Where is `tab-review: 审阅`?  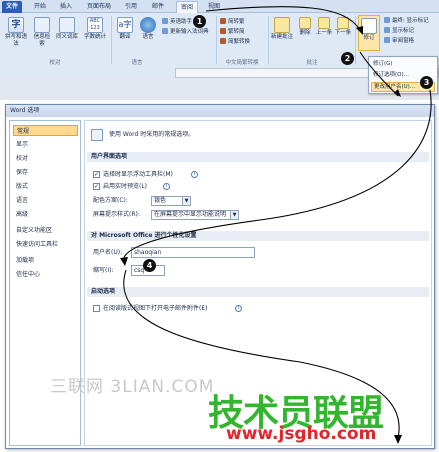
tab-review: 审阅 is located at coordinates (187, 7).